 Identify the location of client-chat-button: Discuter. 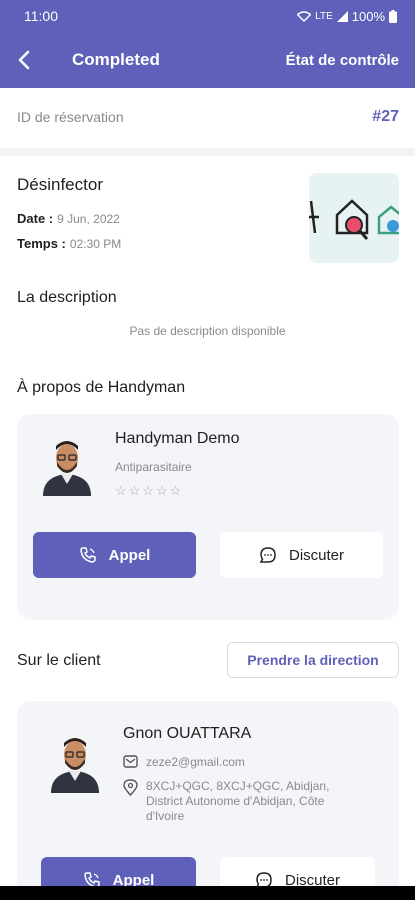
(297, 871).